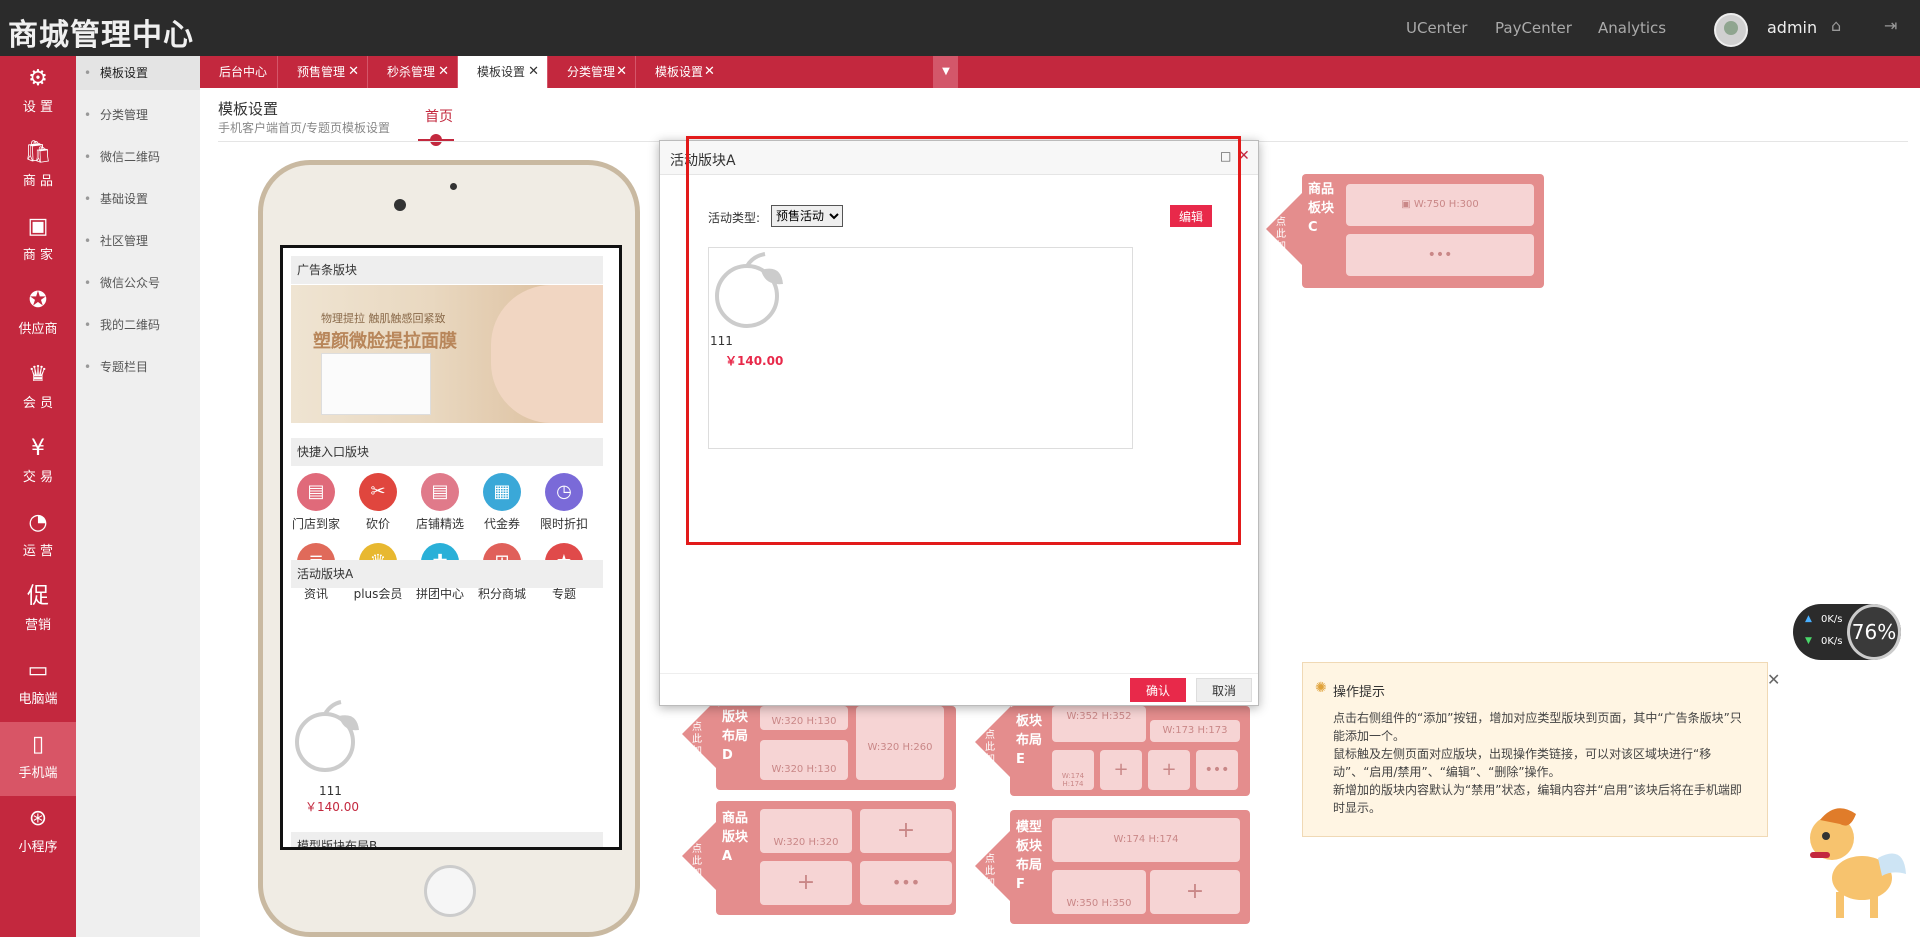 This screenshot has height=937, width=1920. Describe the element at coordinates (38, 152) in the screenshot. I see `shopping-bag-icon: 🛍` at that location.